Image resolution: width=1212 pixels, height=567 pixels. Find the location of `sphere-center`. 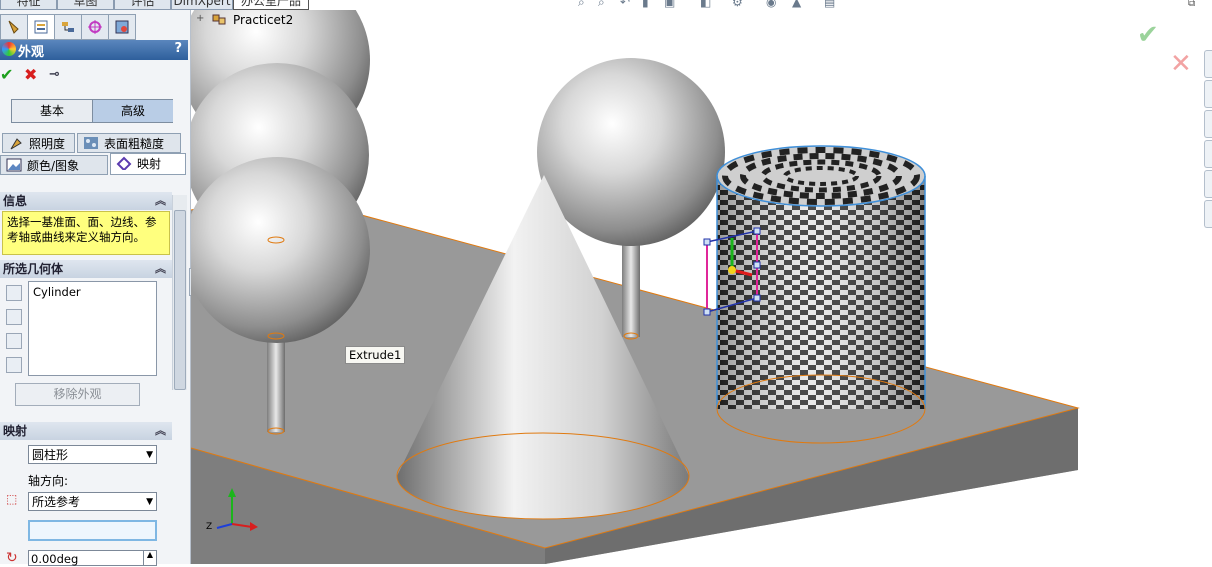

sphere-center is located at coordinates (631, 152).